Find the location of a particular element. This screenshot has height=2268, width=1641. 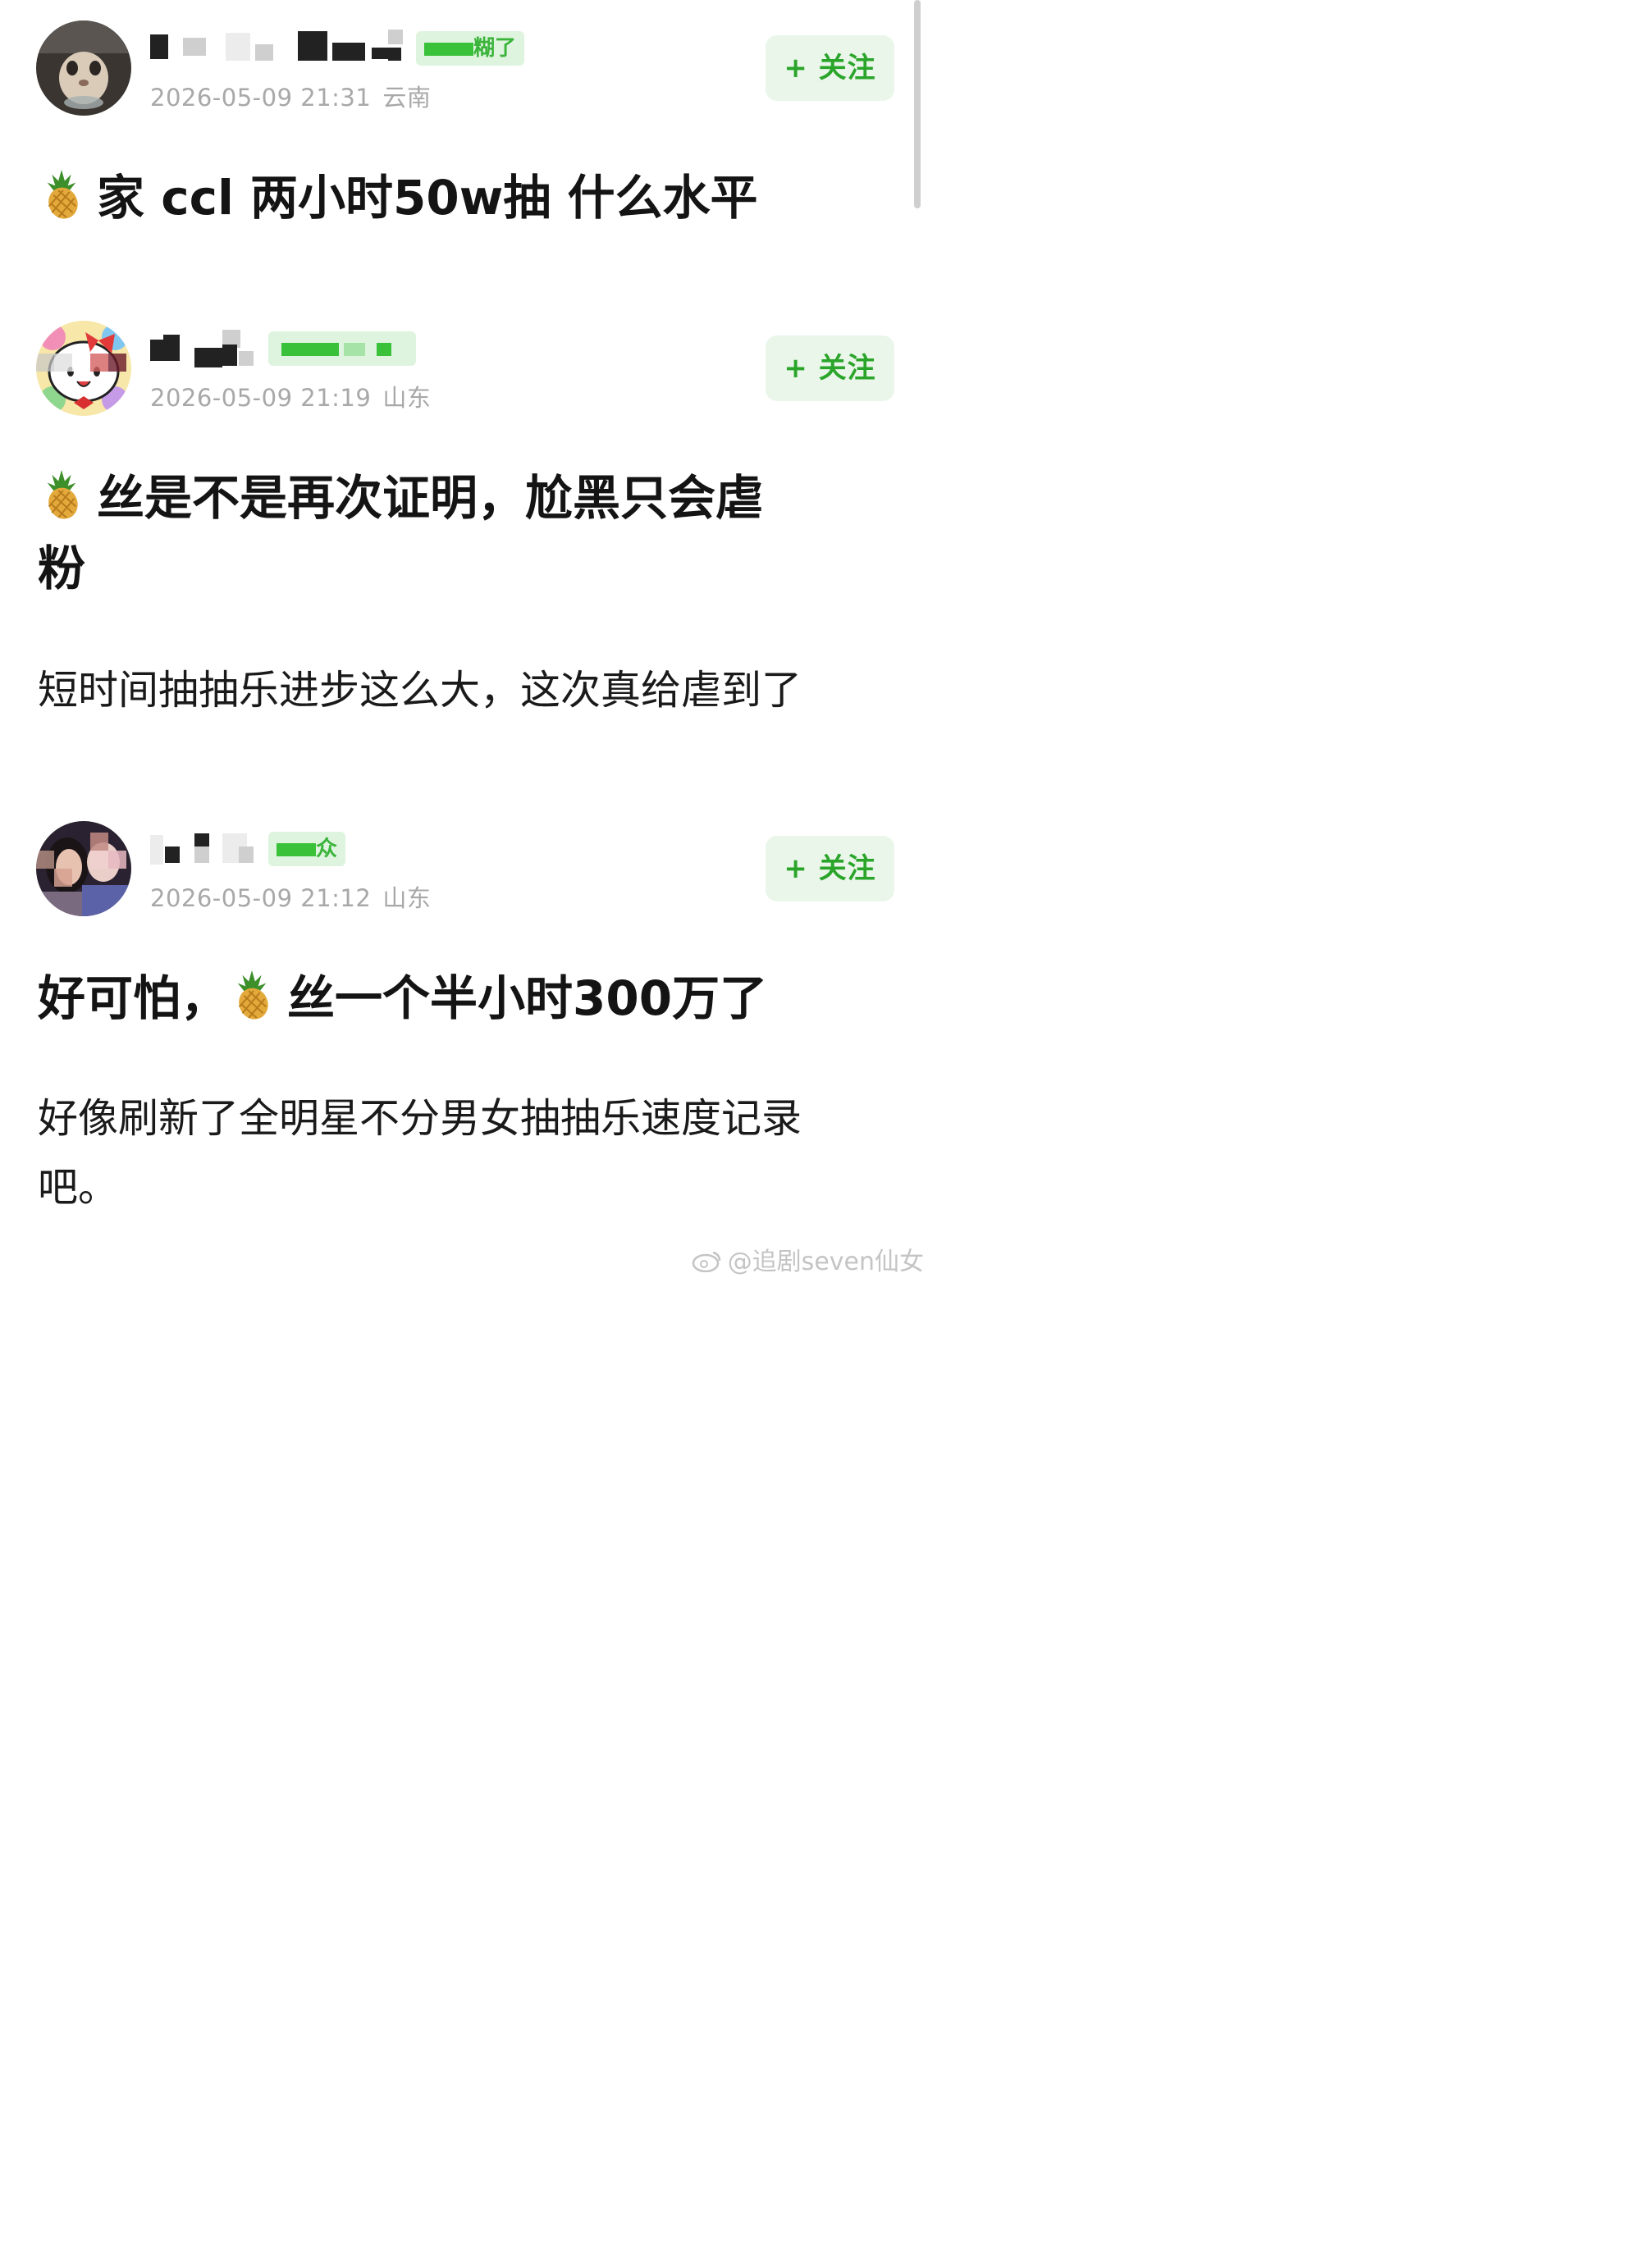

post-title: 好可怕， 丝一个半小时300万了 is located at coordinates (464, 998).